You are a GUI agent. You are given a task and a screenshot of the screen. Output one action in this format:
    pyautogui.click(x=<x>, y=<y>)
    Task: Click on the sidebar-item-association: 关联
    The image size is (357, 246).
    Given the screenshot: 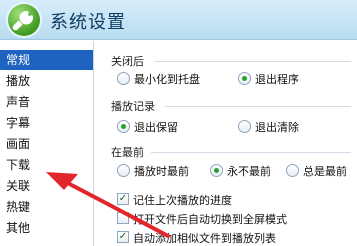 What is the action you would take?
    pyautogui.click(x=46, y=186)
    